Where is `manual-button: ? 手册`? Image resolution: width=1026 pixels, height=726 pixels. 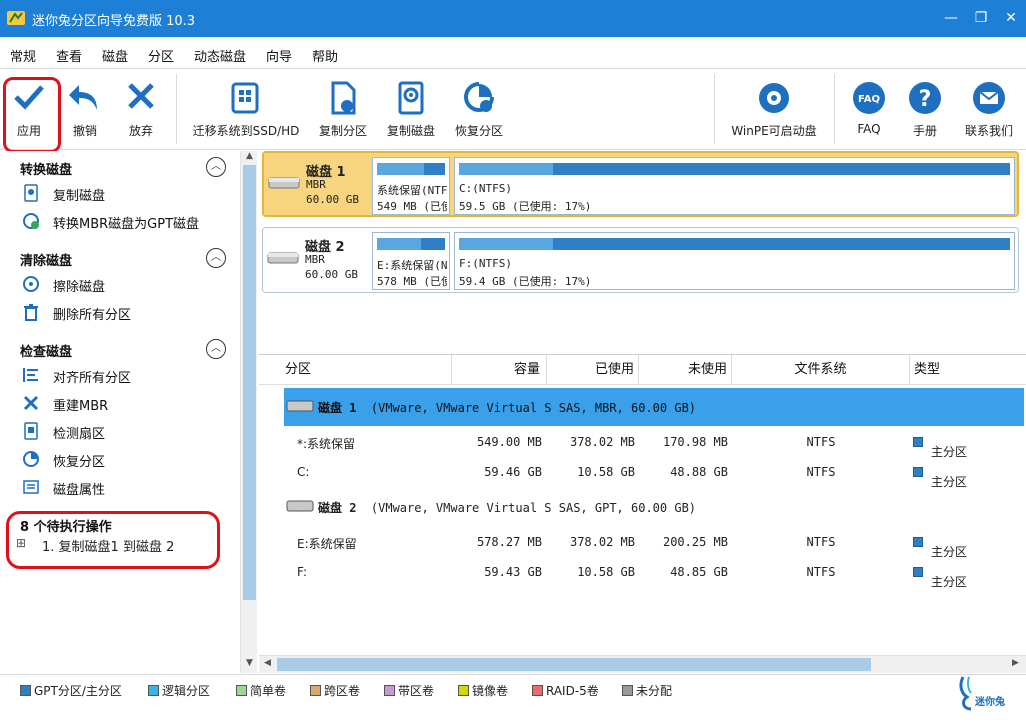
manual-button: ? 手册 is located at coordinates (925, 109).